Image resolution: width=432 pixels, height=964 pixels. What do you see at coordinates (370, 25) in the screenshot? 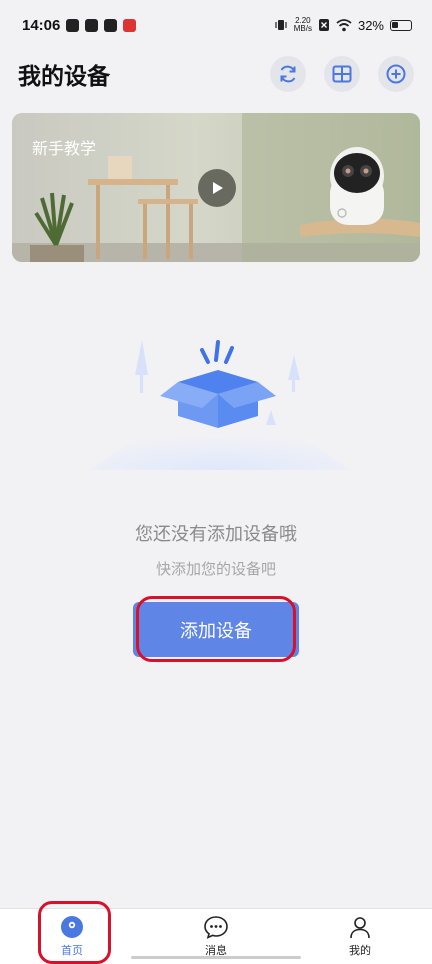
I see `battery-percent: 32%` at bounding box center [370, 25].